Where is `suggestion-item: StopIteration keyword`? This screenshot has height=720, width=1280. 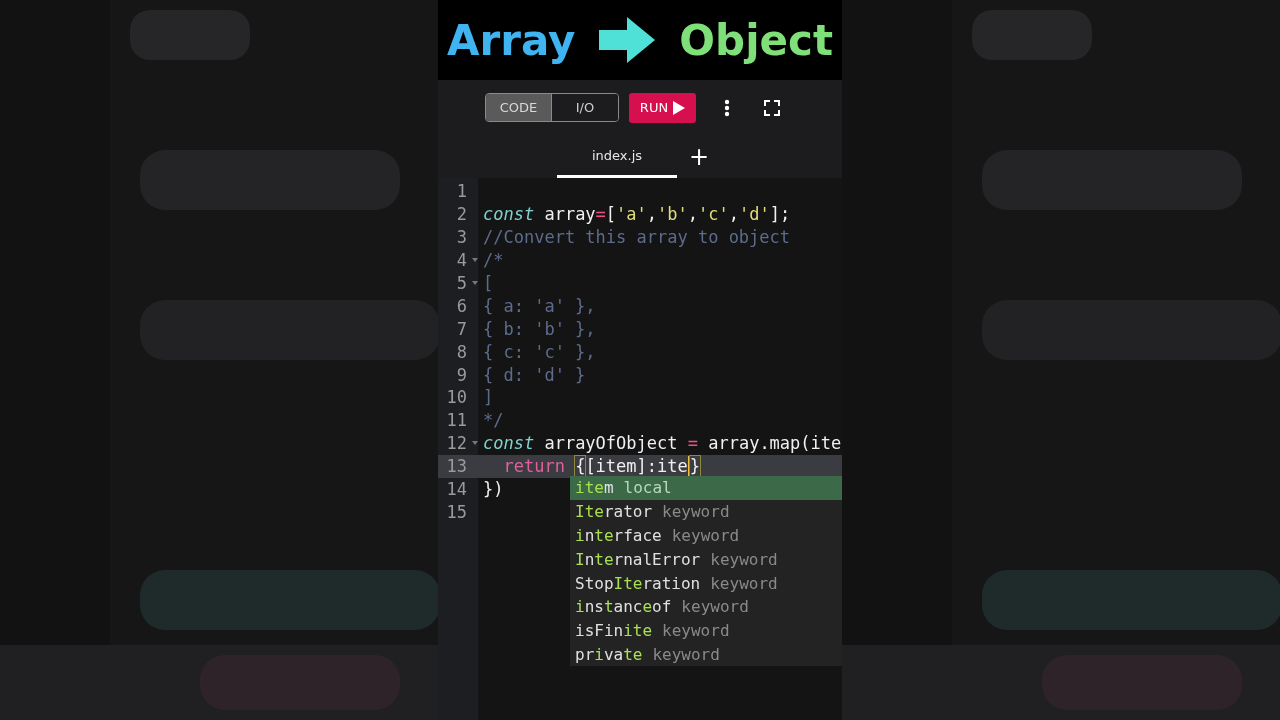
suggestion-item: StopIteration keyword is located at coordinates (706, 583).